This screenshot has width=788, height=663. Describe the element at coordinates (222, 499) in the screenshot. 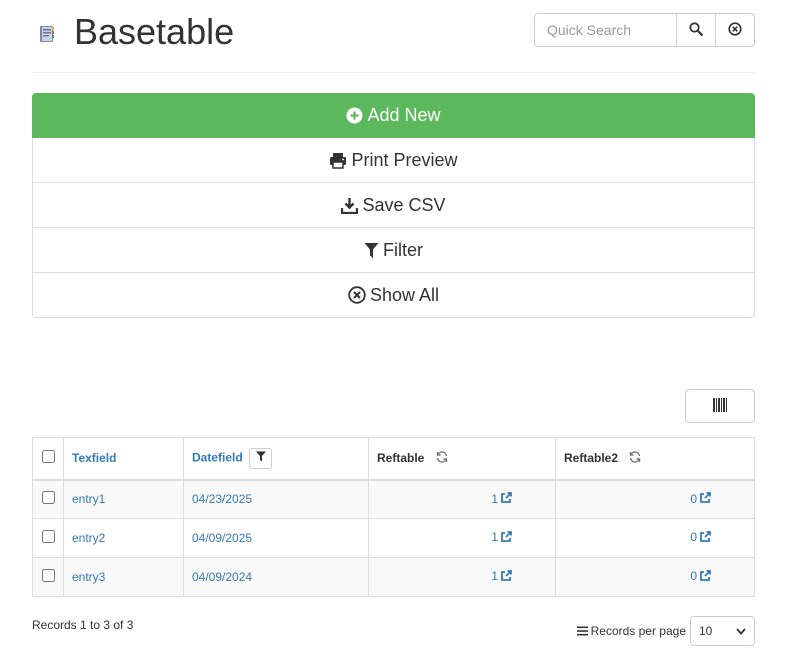

I see `datefield-link: 04/23/2025` at that location.